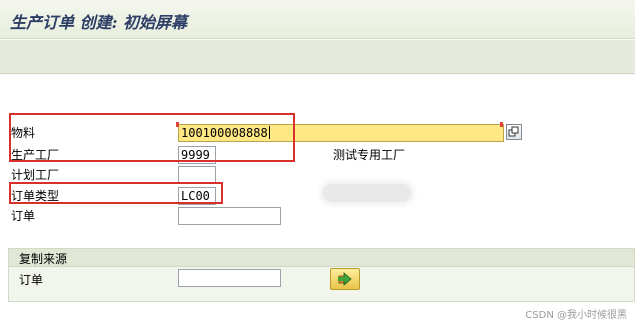 Image resolution: width=635 pixels, height=325 pixels. I want to click on execute-arrow-icon, so click(345, 279).